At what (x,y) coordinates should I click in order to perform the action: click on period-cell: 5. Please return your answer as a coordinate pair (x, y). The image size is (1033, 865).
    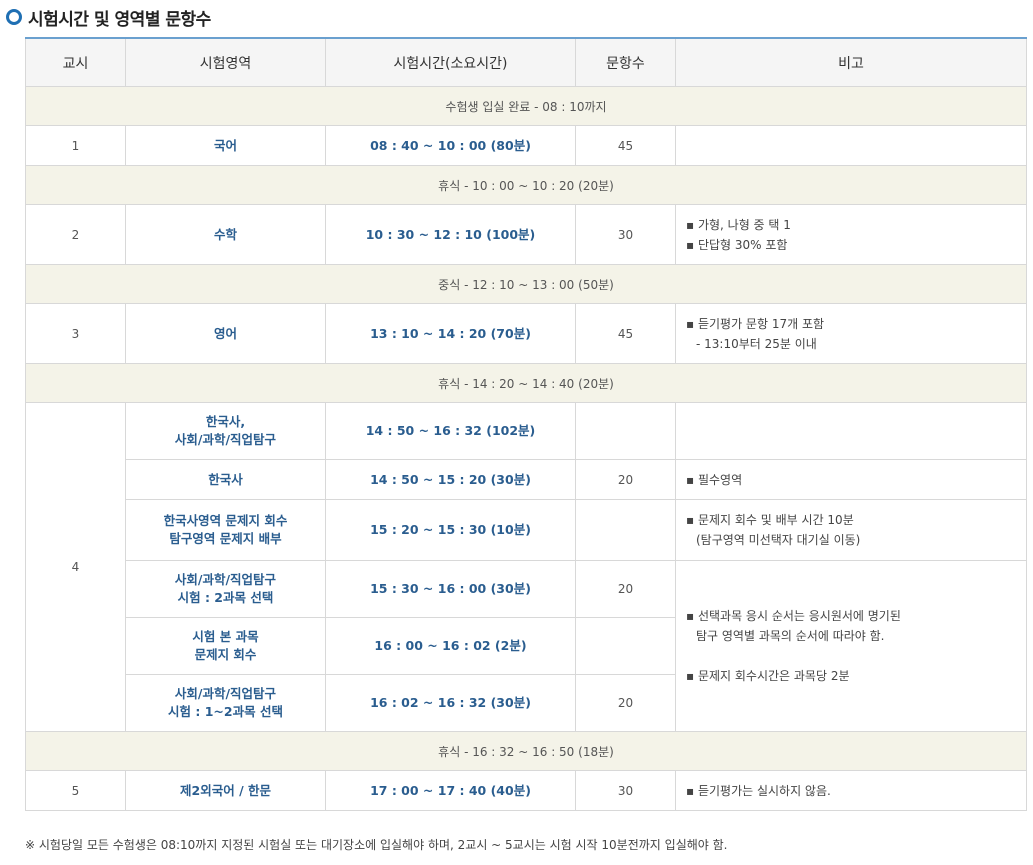
    Looking at the image, I should click on (75, 790).